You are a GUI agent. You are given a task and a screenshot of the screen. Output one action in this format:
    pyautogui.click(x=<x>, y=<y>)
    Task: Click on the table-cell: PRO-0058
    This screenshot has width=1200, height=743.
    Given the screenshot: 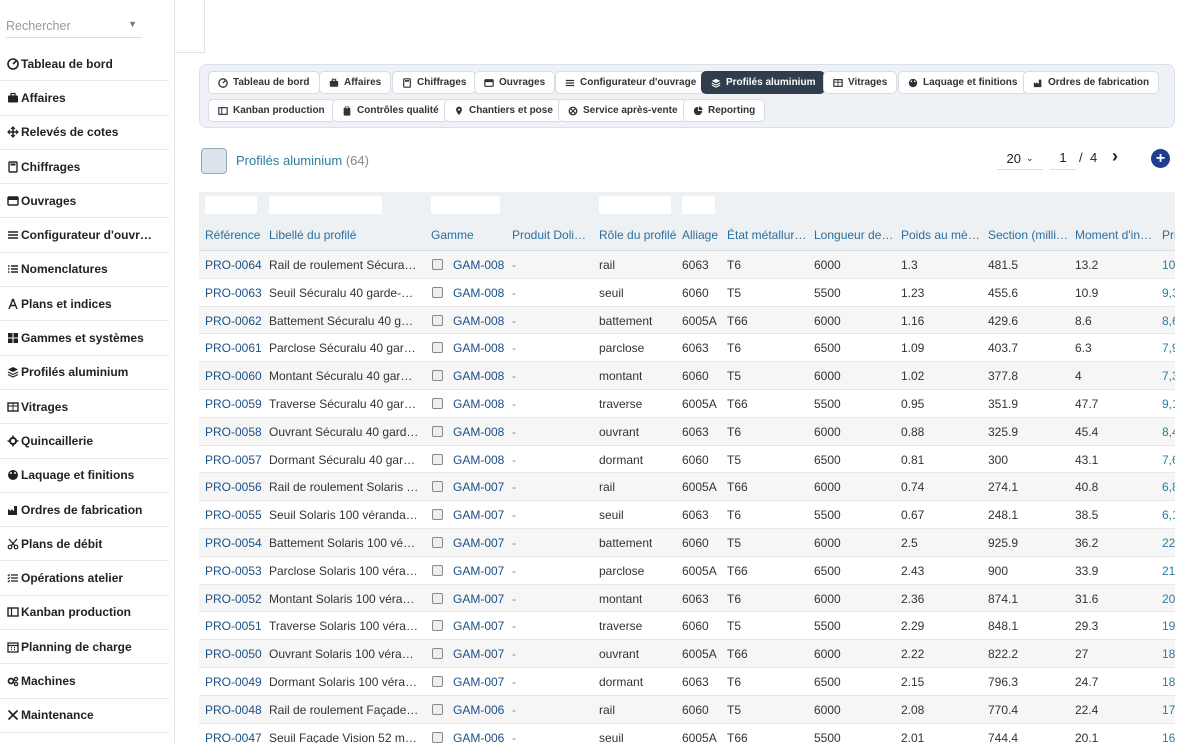 What is the action you would take?
    pyautogui.click(x=233, y=432)
    